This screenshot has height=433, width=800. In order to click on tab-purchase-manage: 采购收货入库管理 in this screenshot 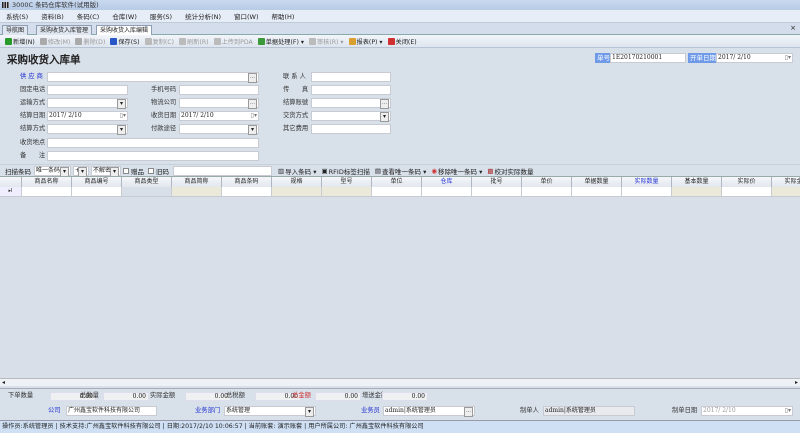, I will do `click(64, 30)`.